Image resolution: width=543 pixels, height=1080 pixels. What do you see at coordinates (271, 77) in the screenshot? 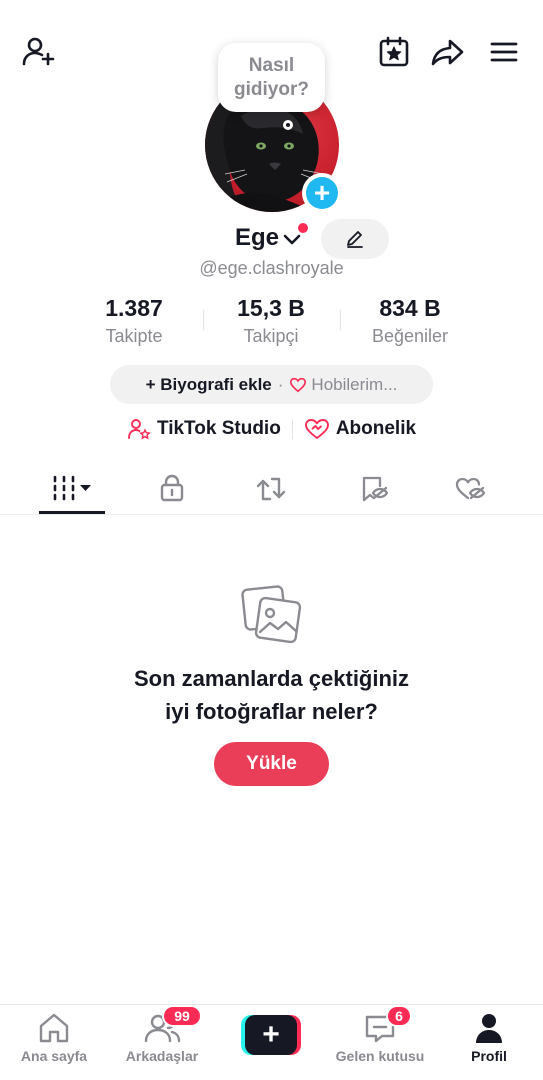
I see `status-bubble: Nasıl gidiyor?` at bounding box center [271, 77].